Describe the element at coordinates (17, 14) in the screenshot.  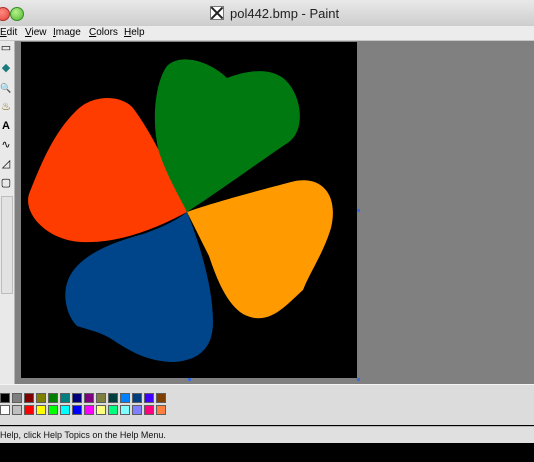
I see `zoom-button` at that location.